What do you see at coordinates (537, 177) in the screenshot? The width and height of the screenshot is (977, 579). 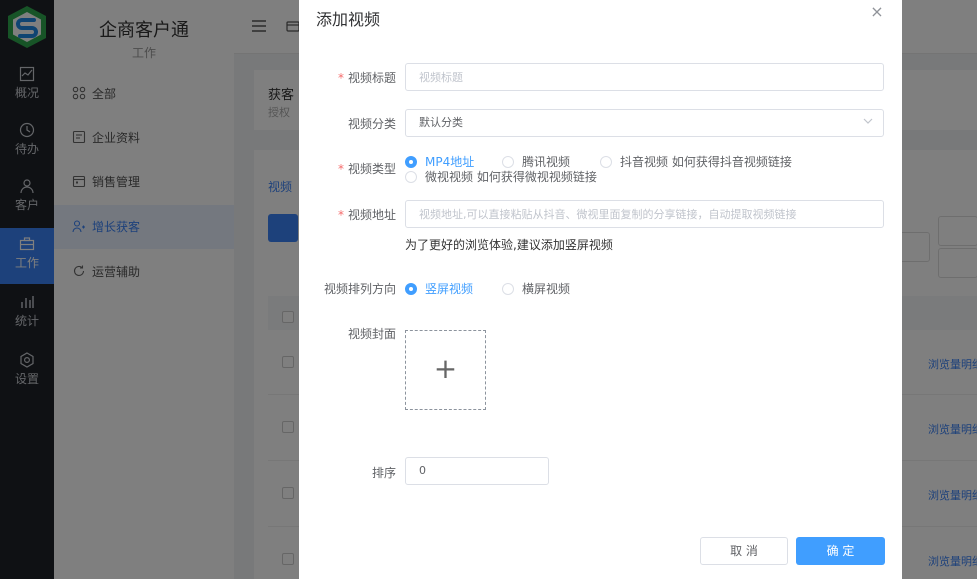 I see `weishi-help-link: 如何获得微视视频链接` at bounding box center [537, 177].